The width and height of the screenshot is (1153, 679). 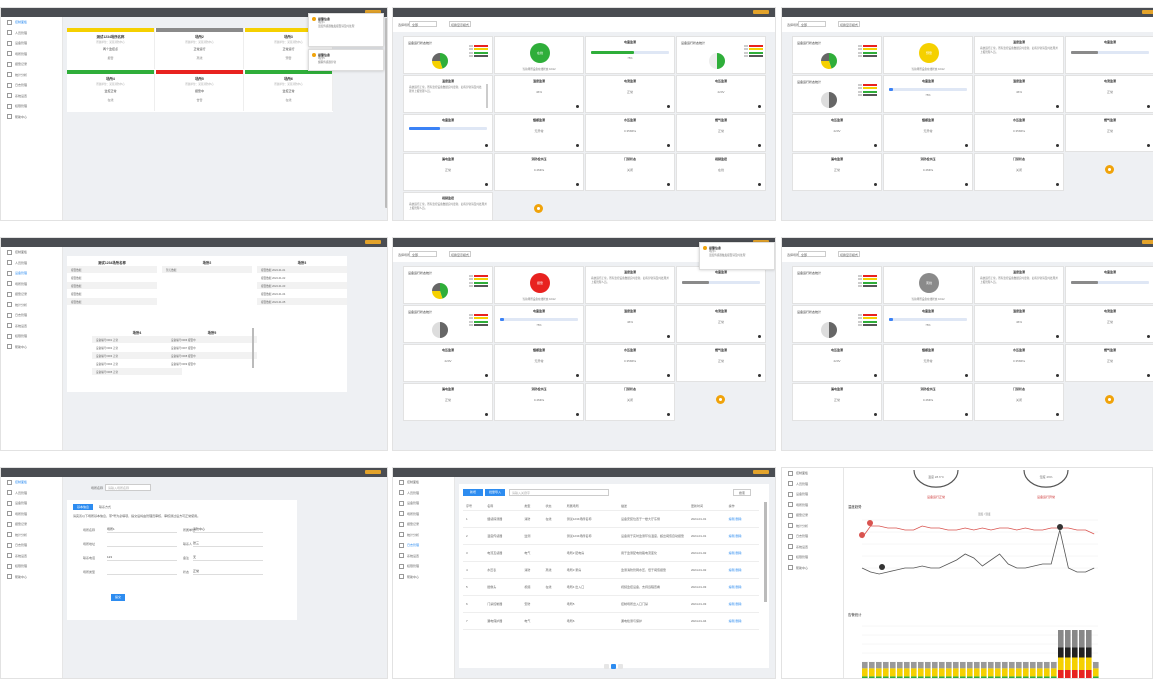 What do you see at coordinates (228, 543) in the screenshot?
I see `field-input: 张三` at bounding box center [228, 543].